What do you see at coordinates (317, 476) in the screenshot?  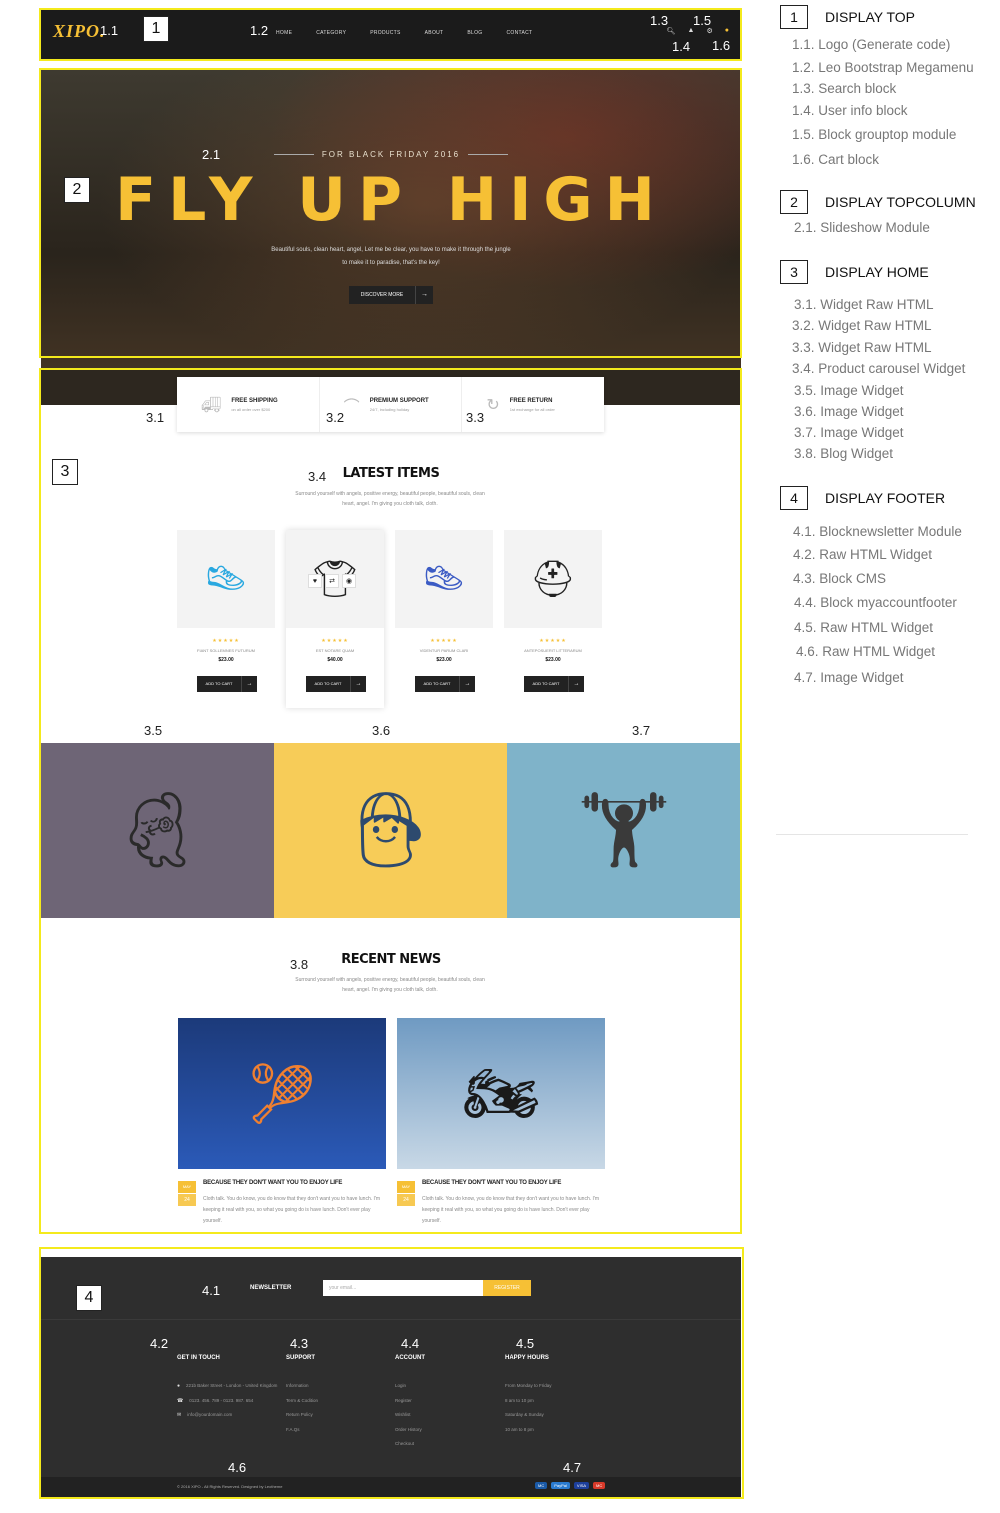 I see `module-label: 3.4` at bounding box center [317, 476].